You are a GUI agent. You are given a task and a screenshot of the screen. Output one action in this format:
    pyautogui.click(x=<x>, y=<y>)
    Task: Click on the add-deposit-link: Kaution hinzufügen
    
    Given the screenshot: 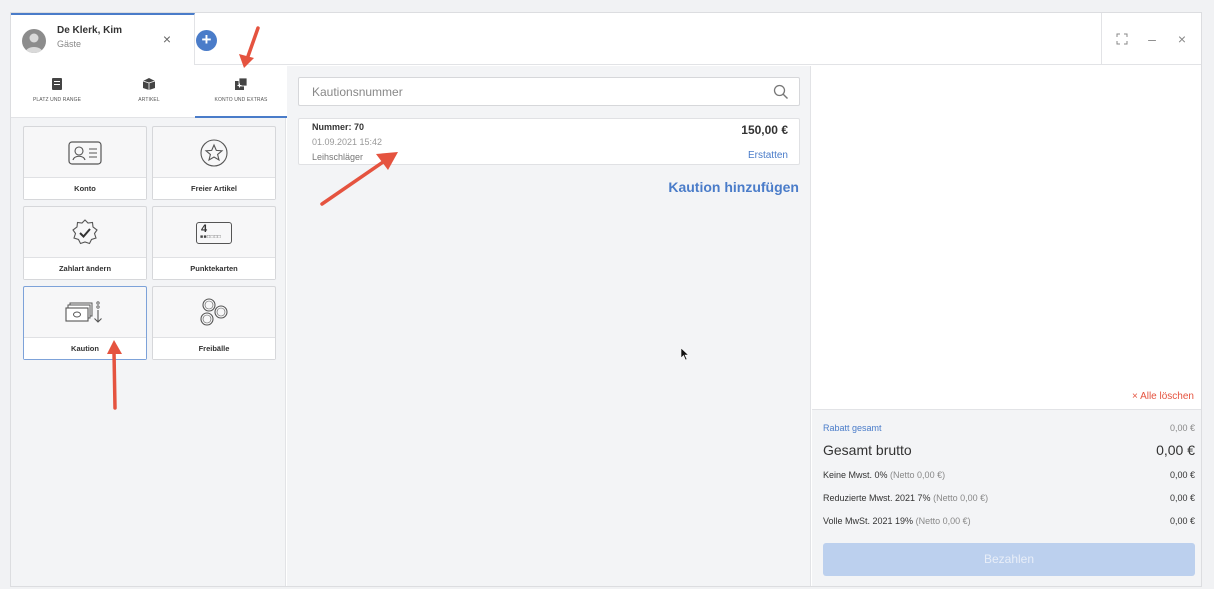 What is the action you would take?
    pyautogui.click(x=733, y=187)
    